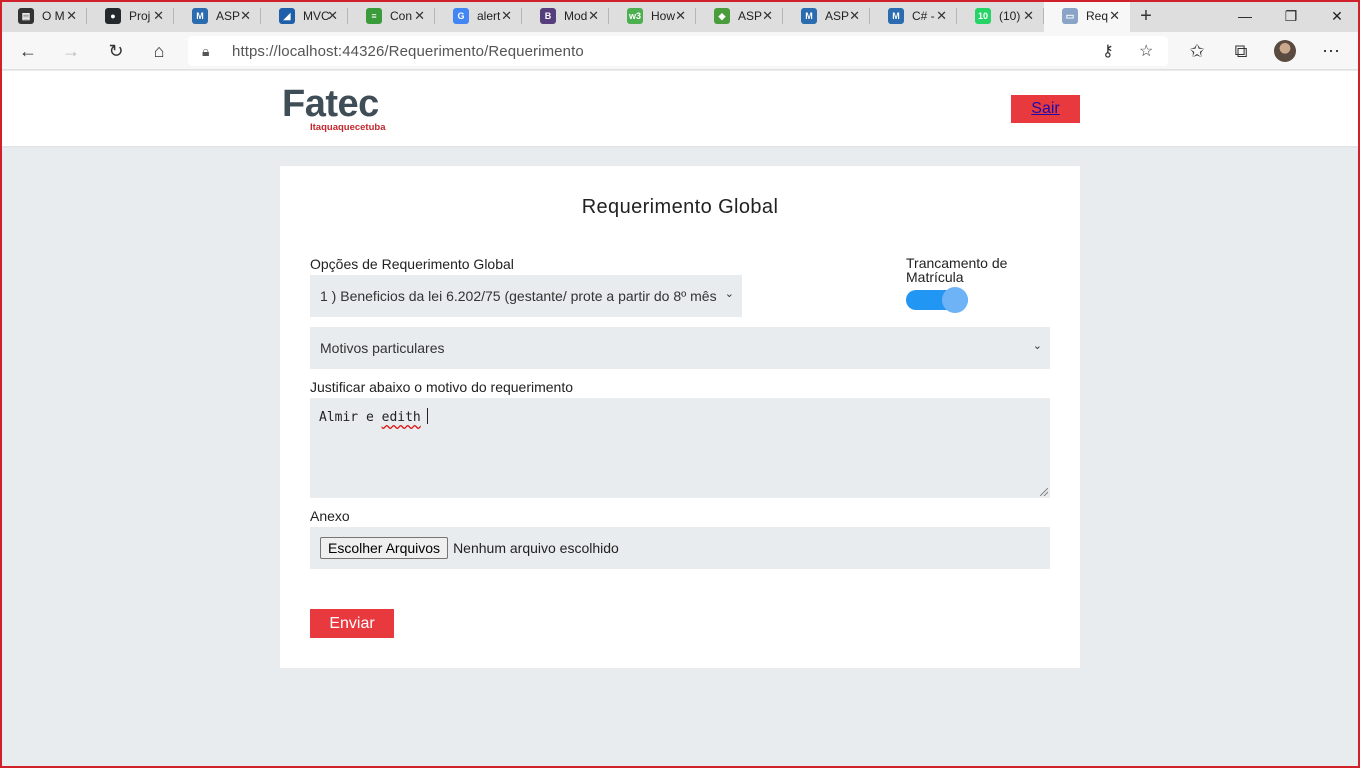 This screenshot has width=1360, height=768. I want to click on favorites-list-icon: ✩, so click(1197, 51).